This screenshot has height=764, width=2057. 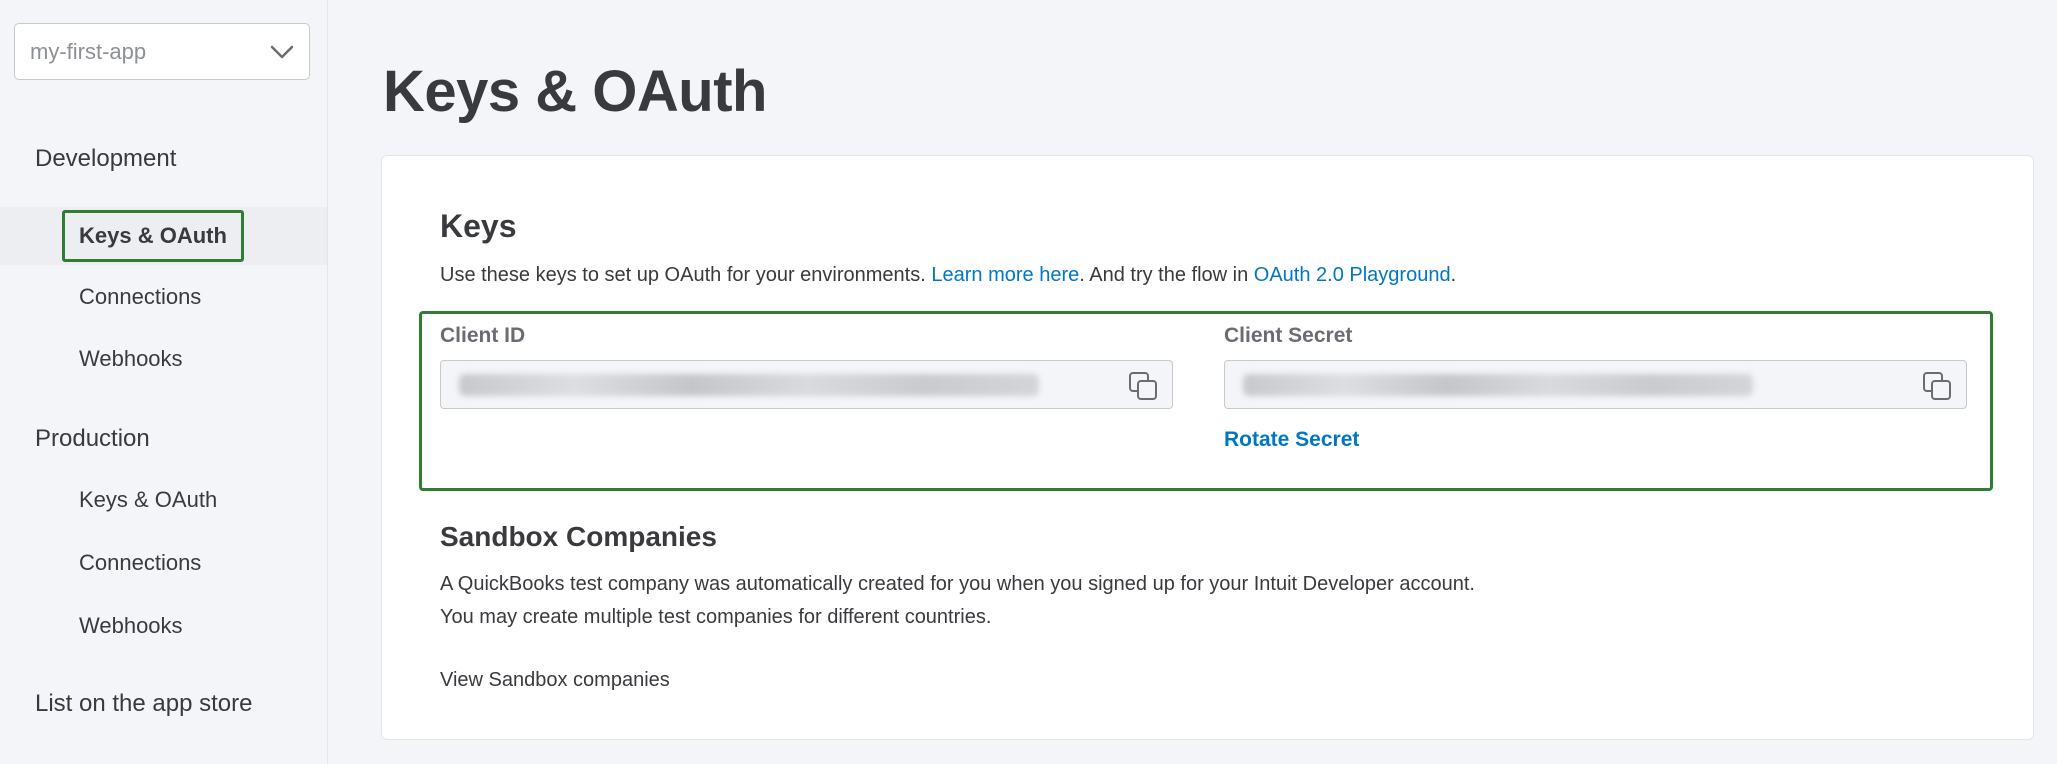 What do you see at coordinates (1166, 275) in the screenshot?
I see `keys-desc-middle: . And try the flow in` at bounding box center [1166, 275].